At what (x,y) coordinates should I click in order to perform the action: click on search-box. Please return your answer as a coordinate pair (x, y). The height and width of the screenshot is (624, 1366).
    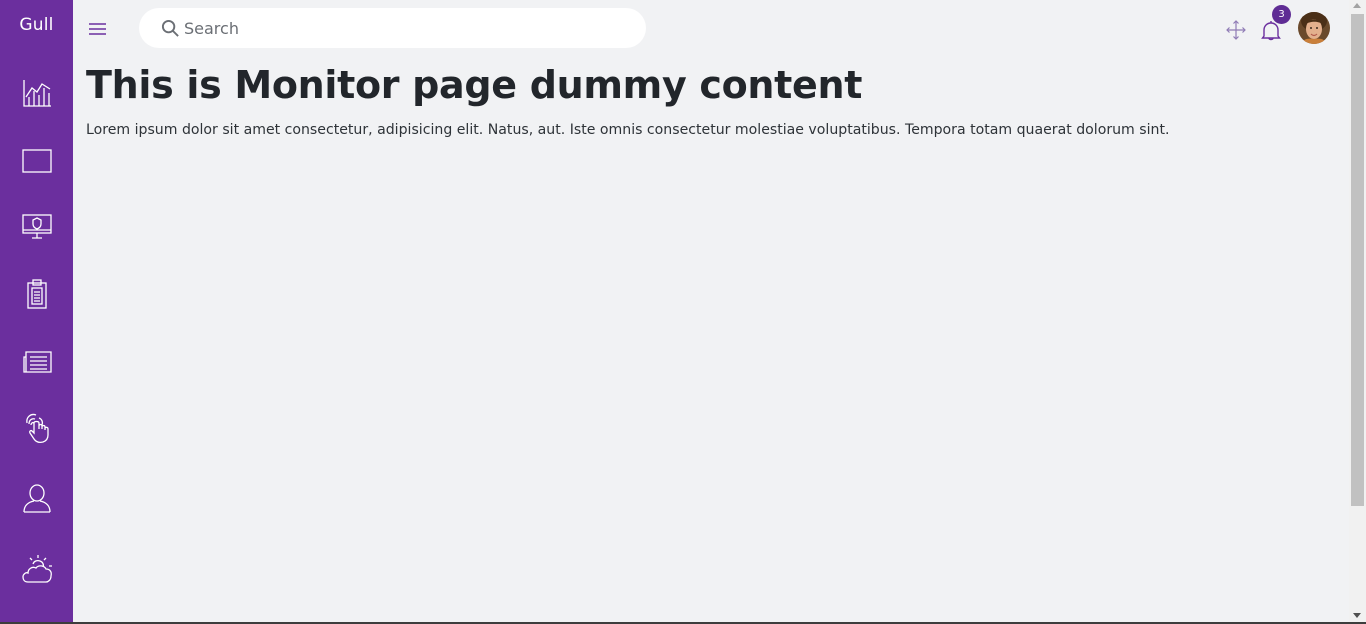
    Looking at the image, I should click on (392, 28).